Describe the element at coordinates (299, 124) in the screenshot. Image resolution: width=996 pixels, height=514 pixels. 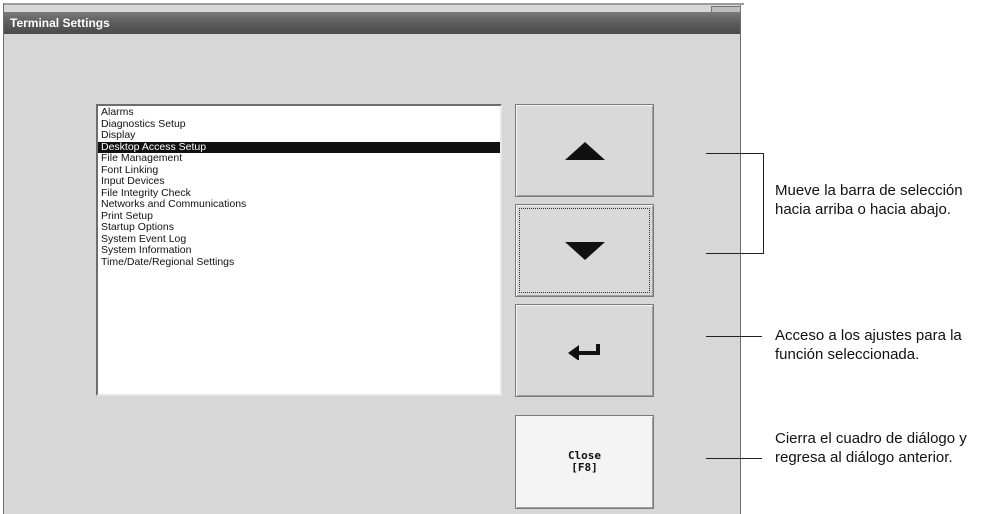
I see `list-item: Diagnostics Setup` at that location.